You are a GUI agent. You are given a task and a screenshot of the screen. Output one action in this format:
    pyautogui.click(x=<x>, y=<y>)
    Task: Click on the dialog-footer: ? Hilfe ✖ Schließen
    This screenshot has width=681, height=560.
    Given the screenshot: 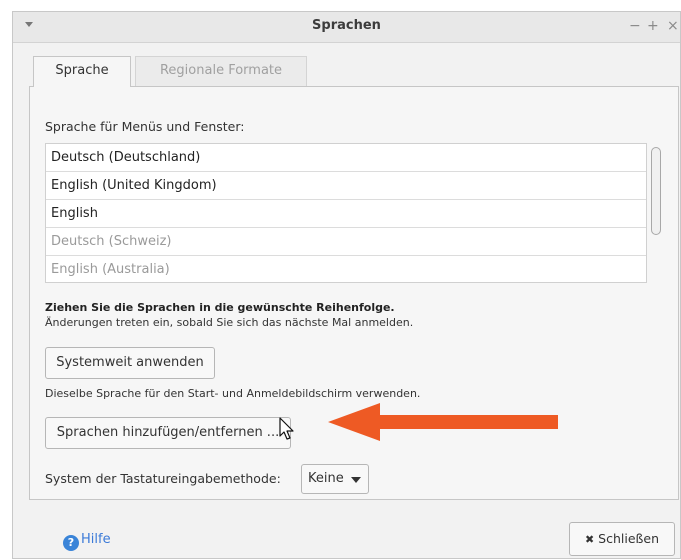 What is the action you would take?
    pyautogui.click(x=347, y=531)
    